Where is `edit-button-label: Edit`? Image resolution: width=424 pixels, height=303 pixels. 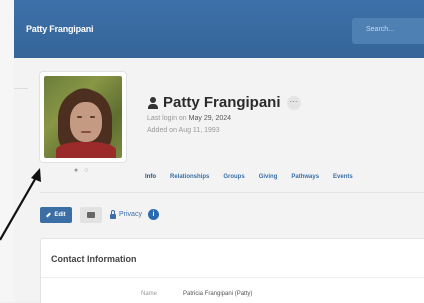 edit-button-label: Edit is located at coordinates (60, 215).